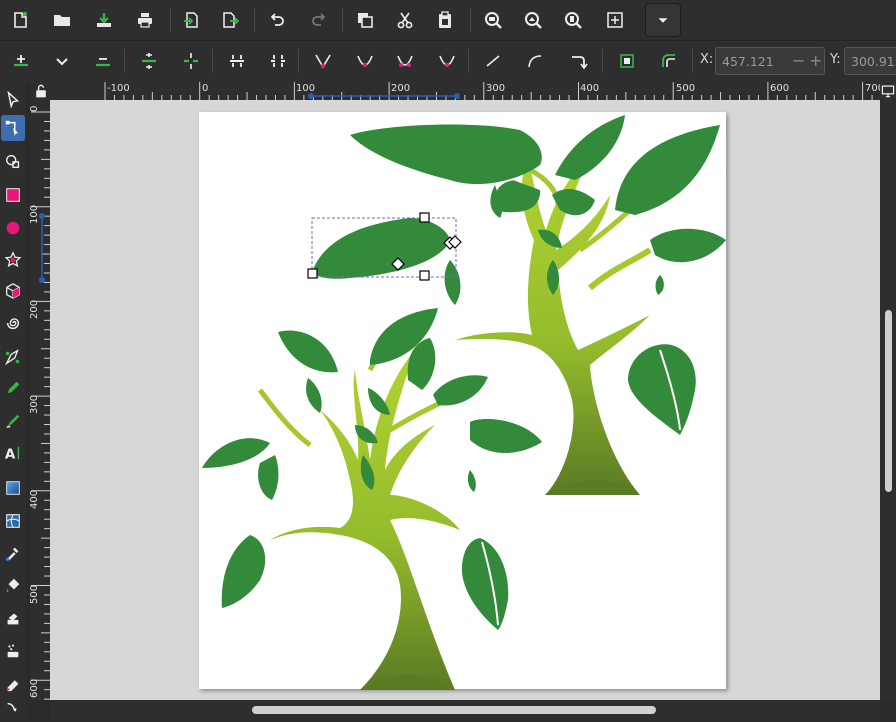  I want to click on paste-icon, so click(445, 20).